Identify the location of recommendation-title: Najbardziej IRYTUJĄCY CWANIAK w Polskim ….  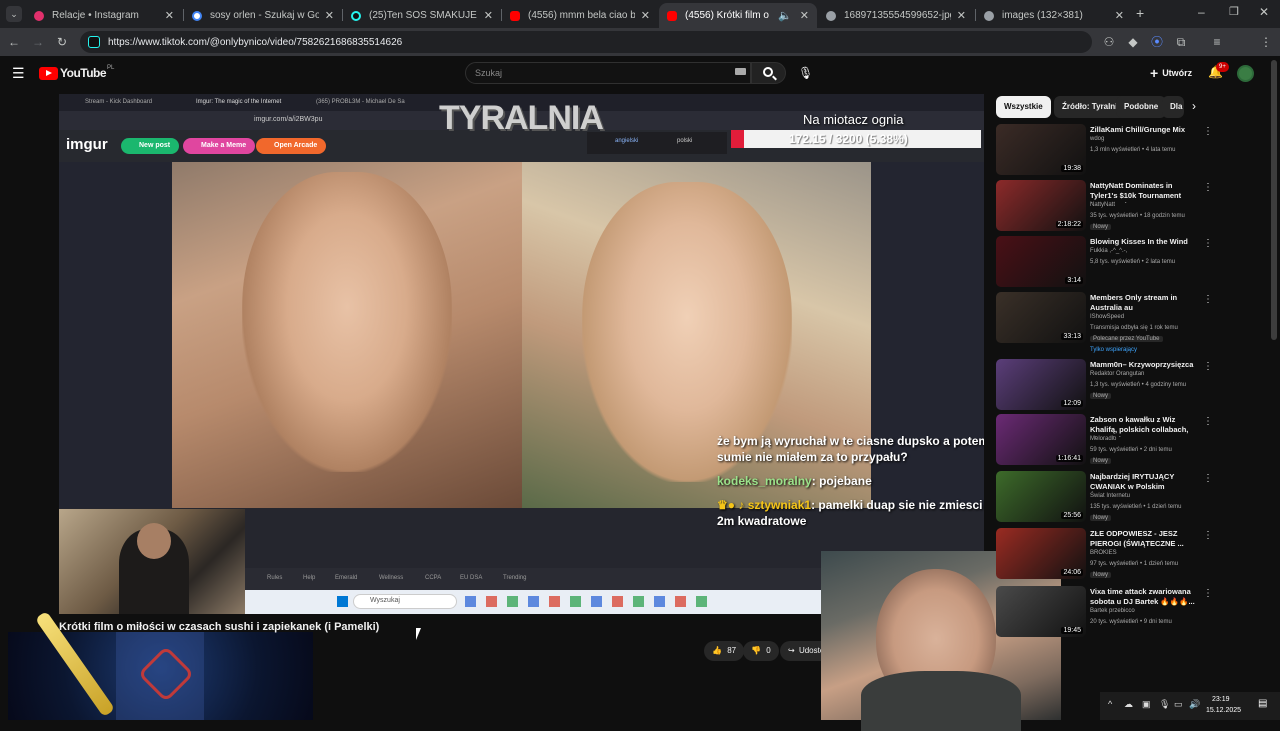
(1144, 483).